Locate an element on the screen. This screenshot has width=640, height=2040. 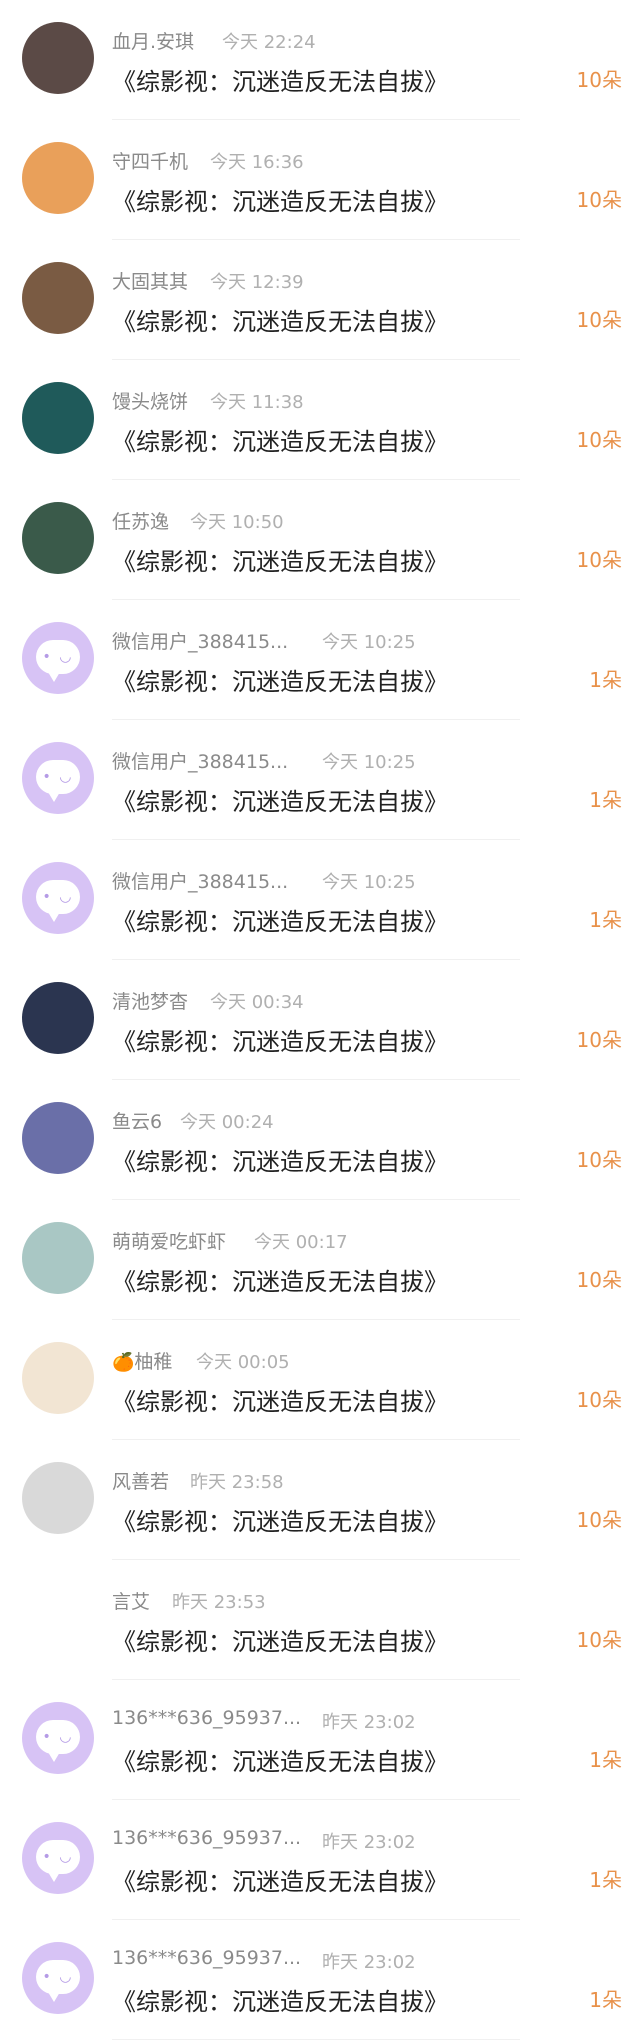
nickname: 清池梦杳 is located at coordinates (150, 1000).